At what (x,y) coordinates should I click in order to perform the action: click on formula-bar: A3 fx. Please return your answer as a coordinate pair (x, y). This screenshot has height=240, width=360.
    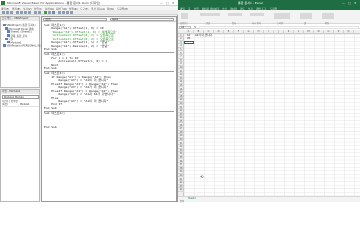
    Looking at the image, I should click on (269, 27).